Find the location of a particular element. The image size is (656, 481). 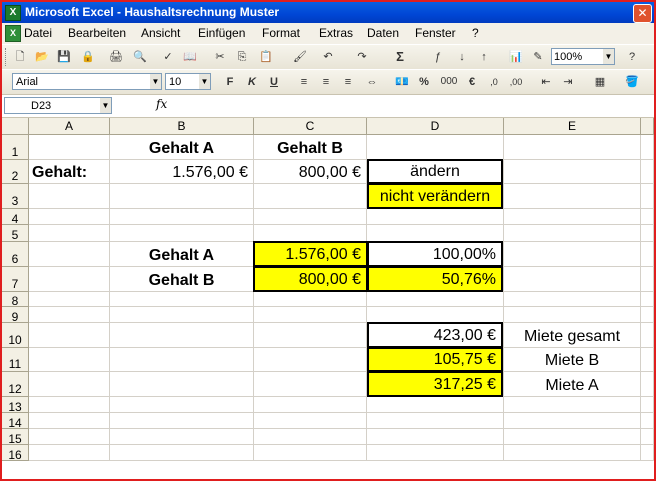

cell-d11: 105,75 € is located at coordinates (435, 359).